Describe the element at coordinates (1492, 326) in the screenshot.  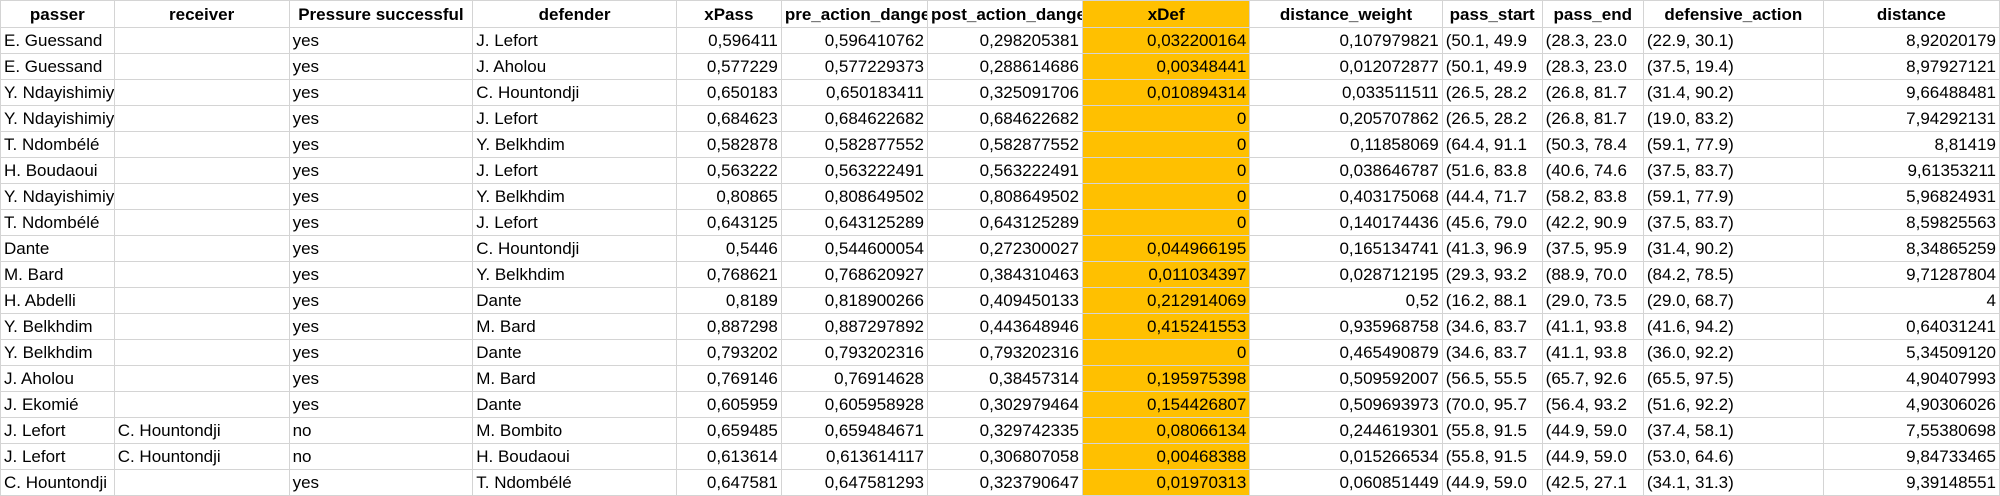
I see `cell-pass-start: (34.6, 83.7` at that location.